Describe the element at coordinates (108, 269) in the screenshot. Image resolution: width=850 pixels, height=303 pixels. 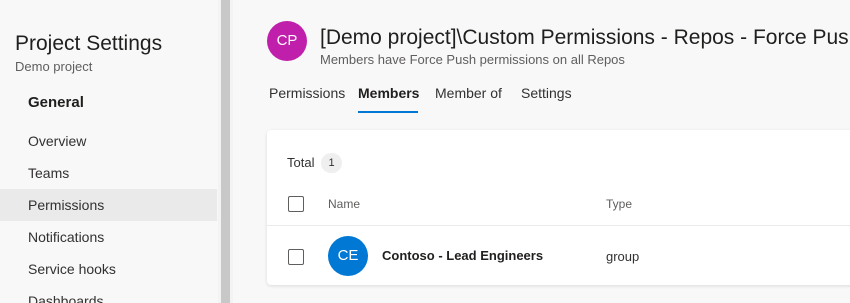
I see `sidebar-item-service-hooks: Service hooks` at that location.